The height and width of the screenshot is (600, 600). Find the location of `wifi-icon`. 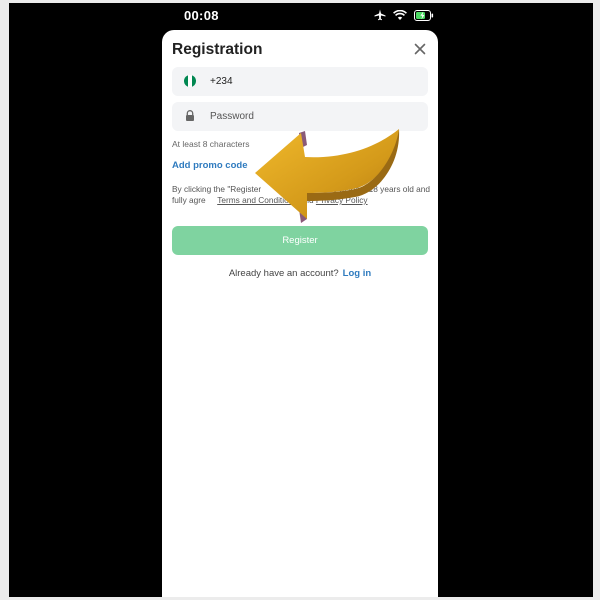

wifi-icon is located at coordinates (400, 14).